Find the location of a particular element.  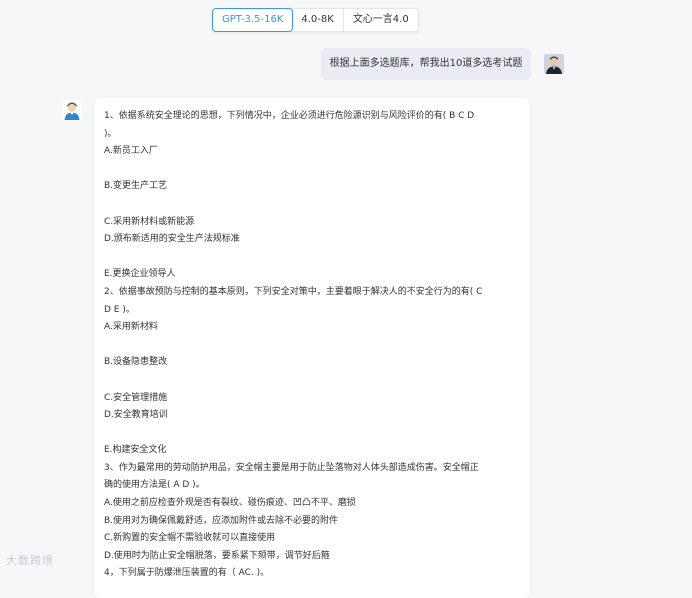

model-selector: GPT-3.5-16K 4.0-8K 文心一言4.0 is located at coordinates (315, 20).